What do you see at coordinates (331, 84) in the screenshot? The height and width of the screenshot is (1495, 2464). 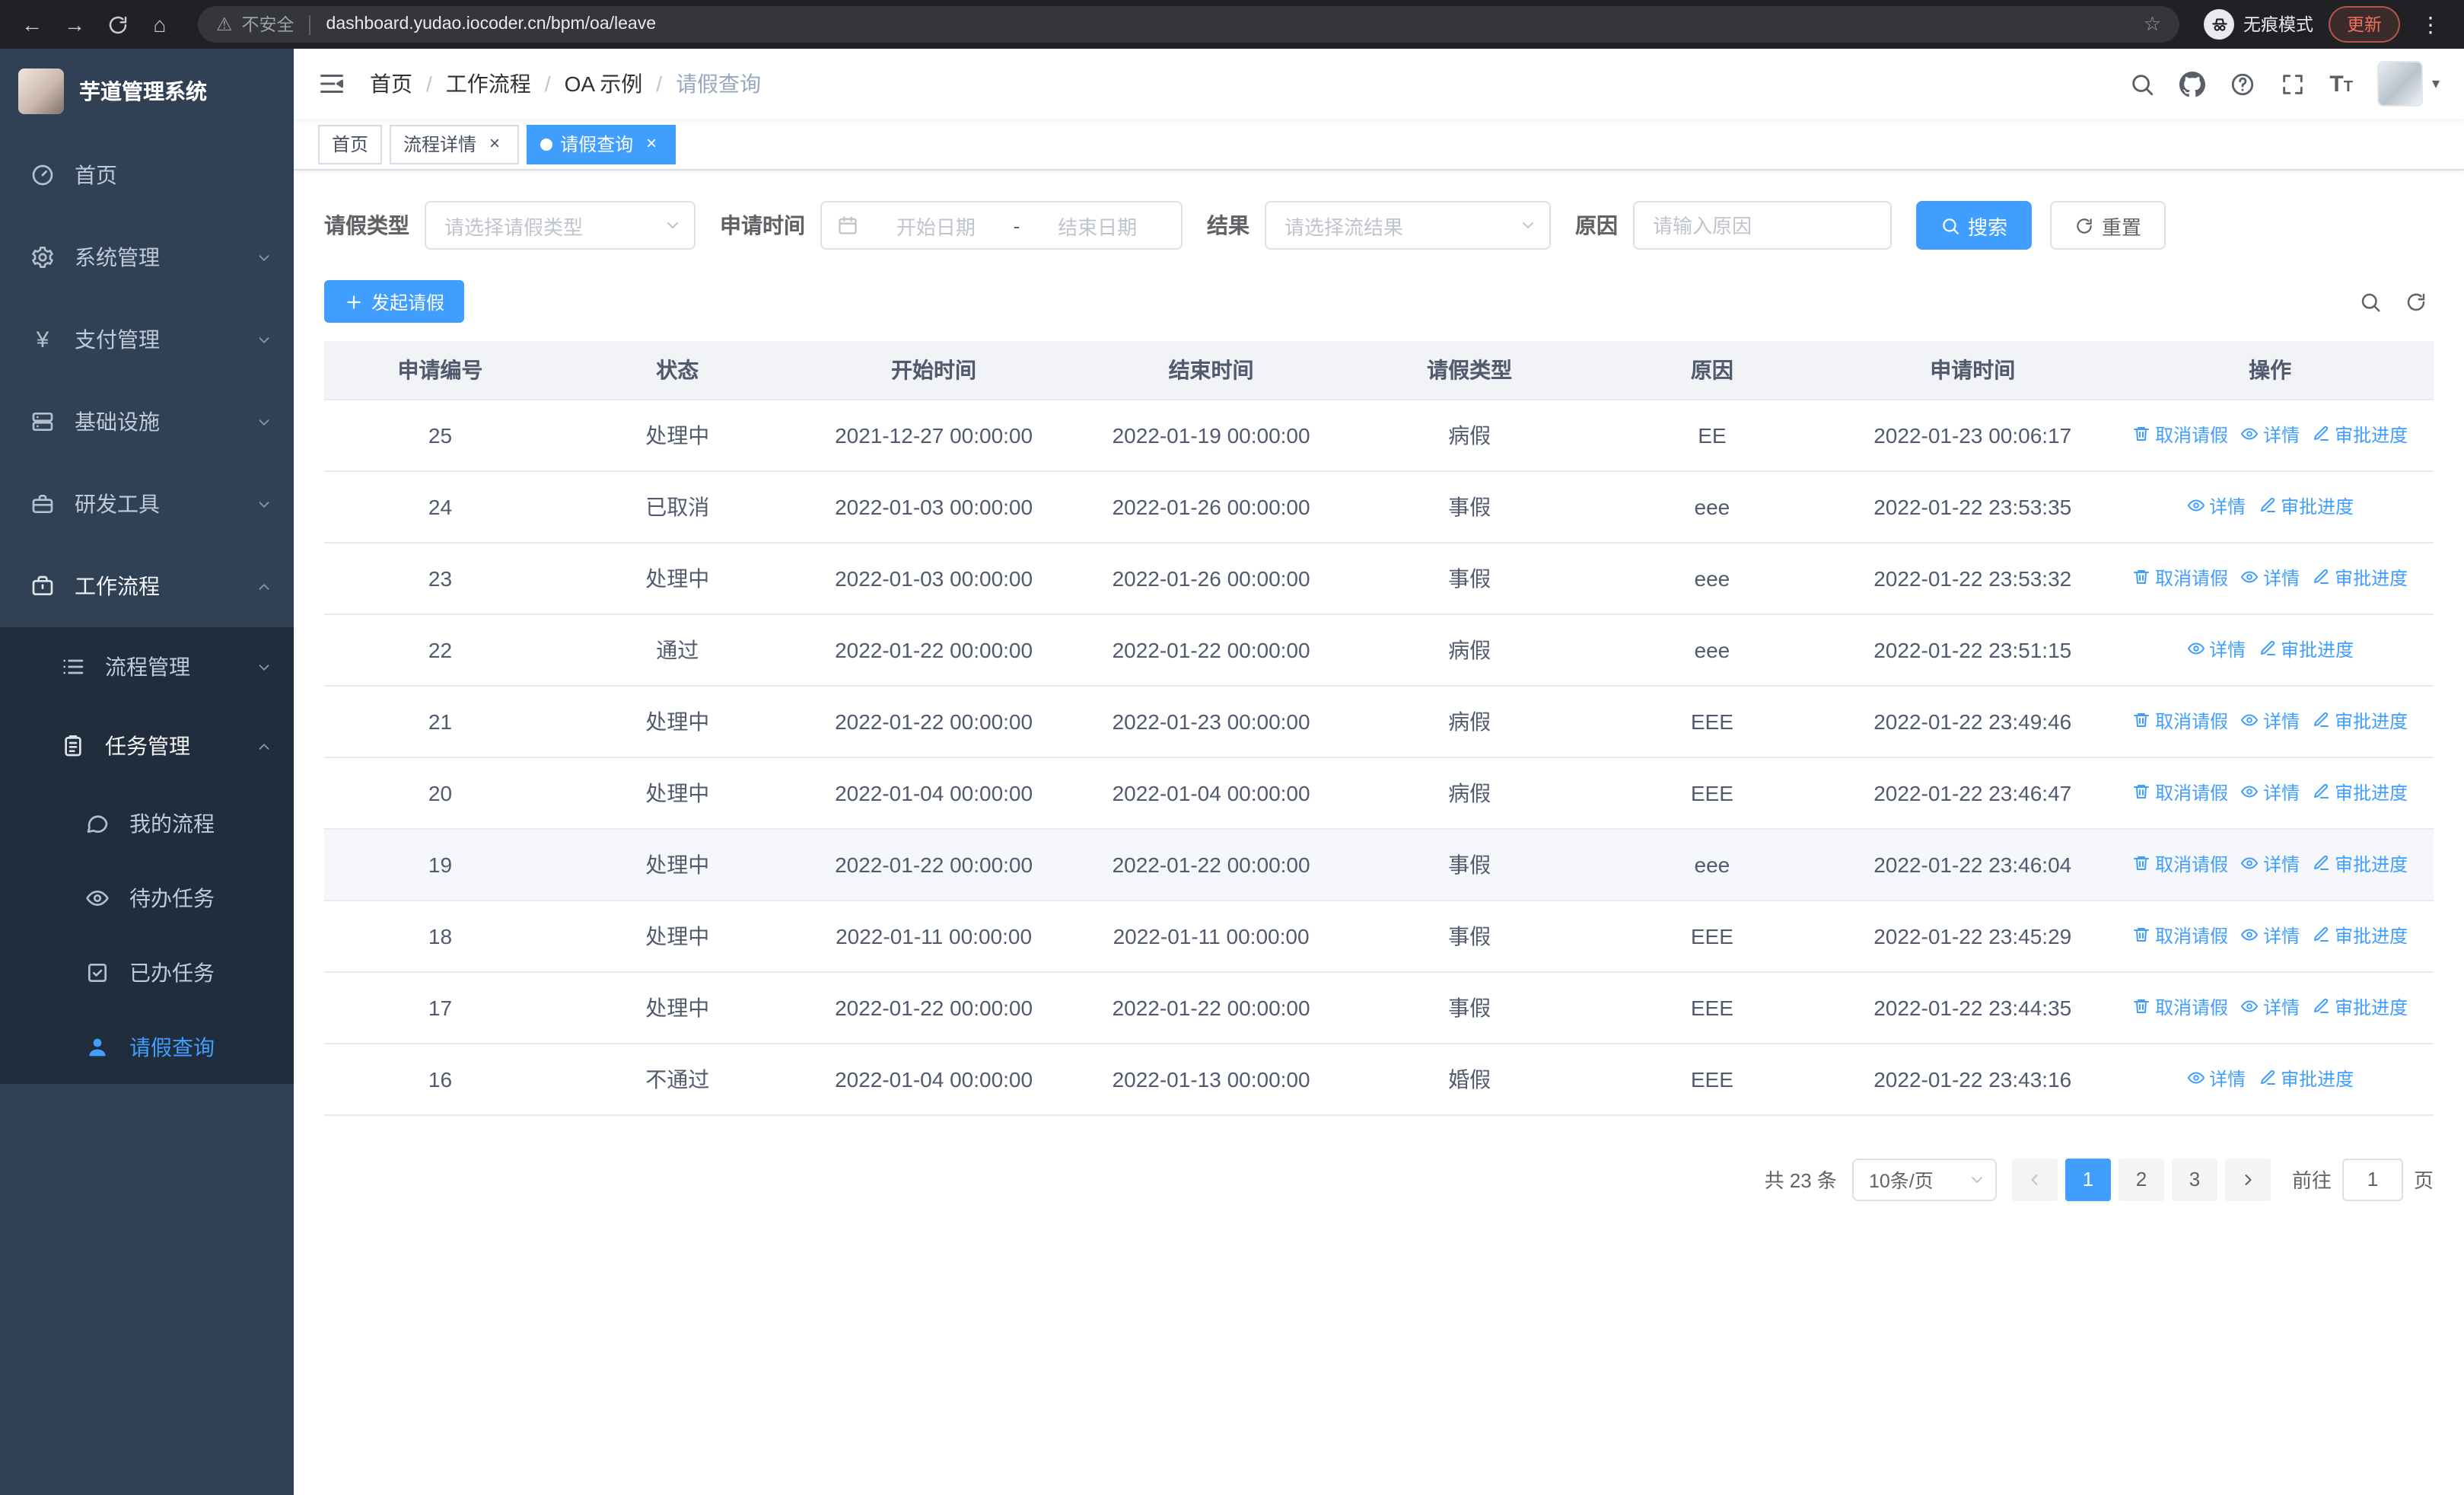 I see `collapse-sidebar-icon` at bounding box center [331, 84].